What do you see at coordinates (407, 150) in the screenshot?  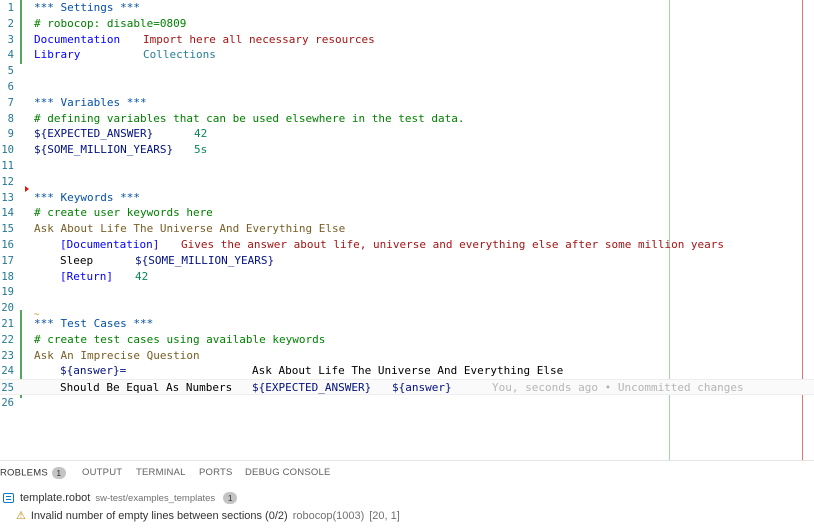 I see `code-line: 10 ${SOME_MILLION_YEARS} 5s` at bounding box center [407, 150].